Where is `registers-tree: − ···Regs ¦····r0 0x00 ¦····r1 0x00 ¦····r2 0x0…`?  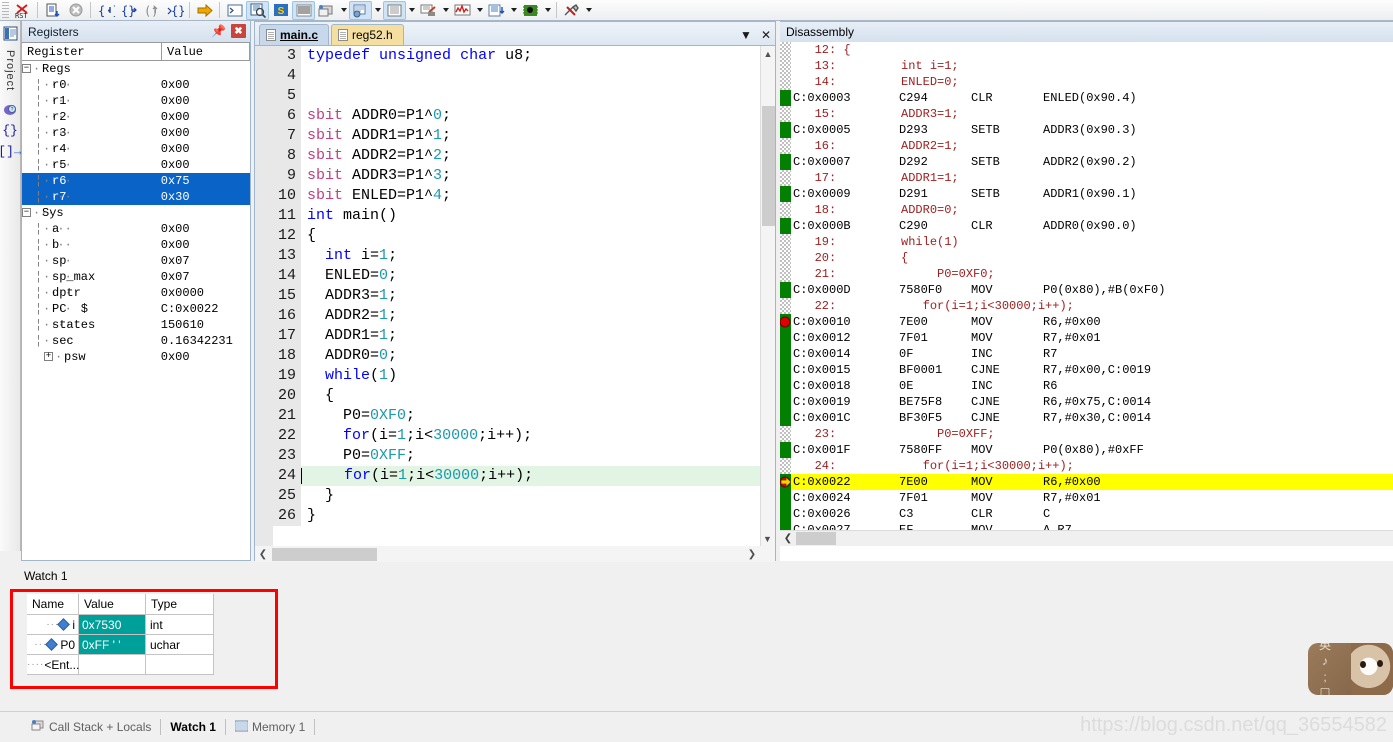
registers-tree: − ···Regs ¦····r0 0x00 ¦····r1 0x00 ¦····r2 0x0… is located at coordinates (136, 213).